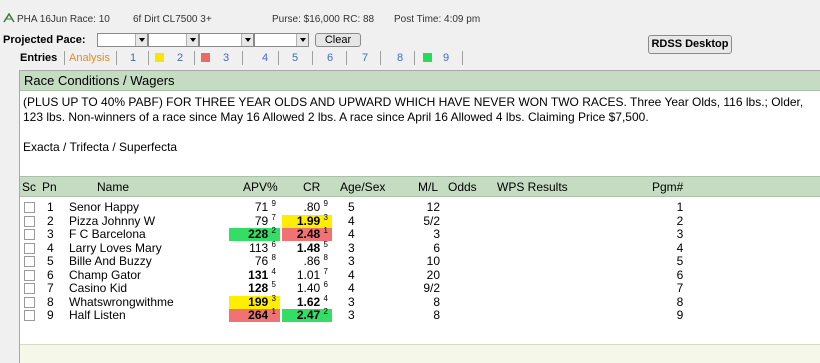 This screenshot has height=363, width=820. I want to click on col-header-pn: Pn, so click(49, 187).